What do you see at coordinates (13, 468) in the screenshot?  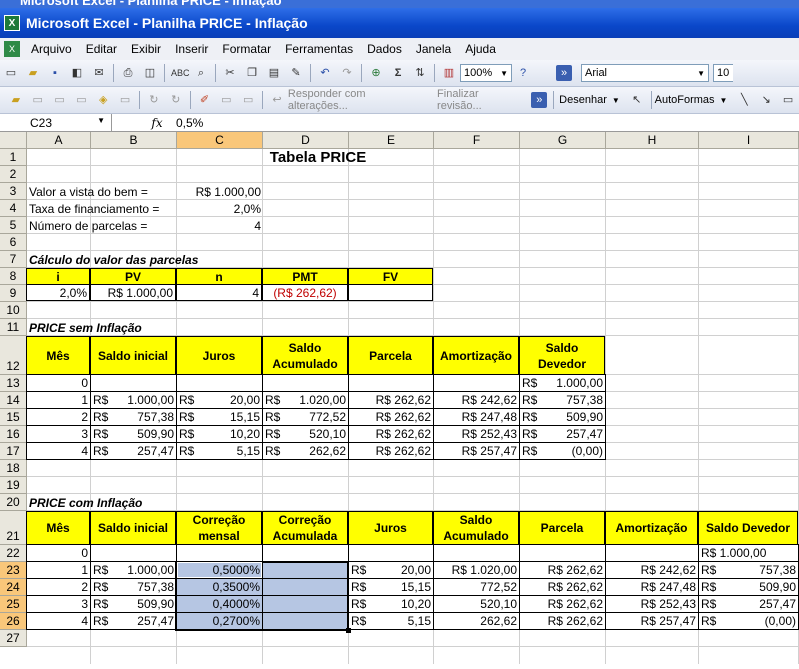 I see `row-header-18: 18` at bounding box center [13, 468].